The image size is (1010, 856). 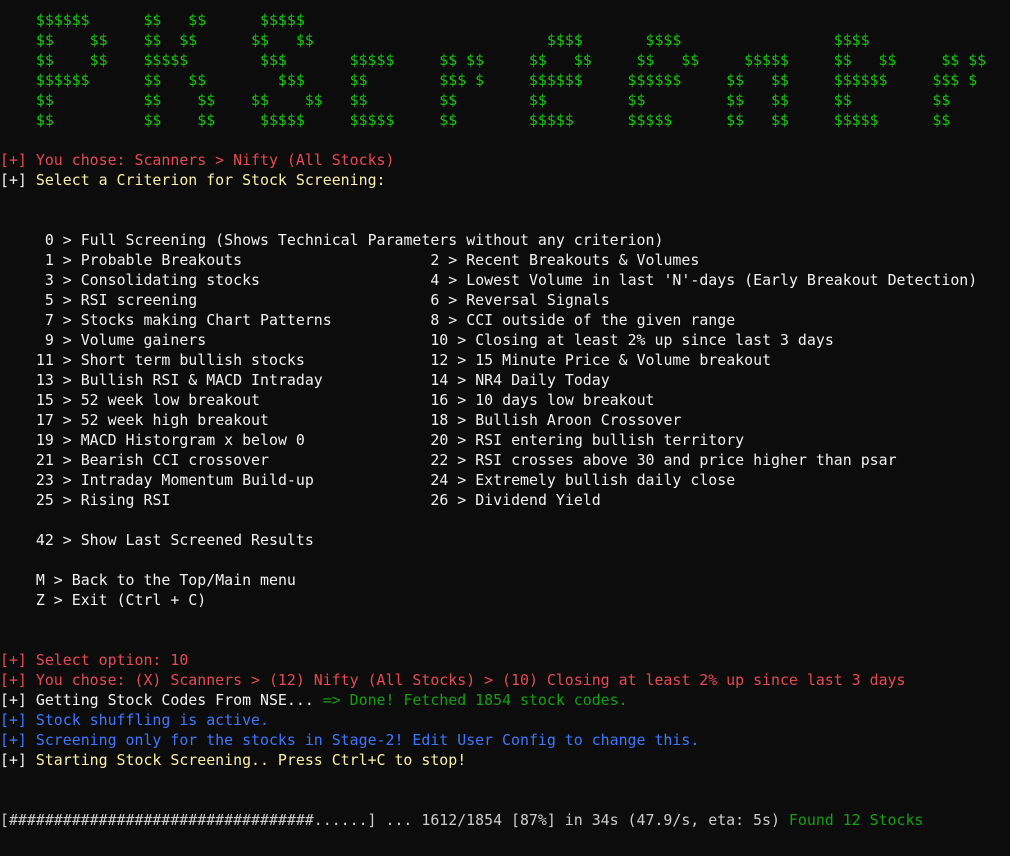 What do you see at coordinates (610, 440) in the screenshot?
I see `menu-label: RSI entering bullish territory` at bounding box center [610, 440].